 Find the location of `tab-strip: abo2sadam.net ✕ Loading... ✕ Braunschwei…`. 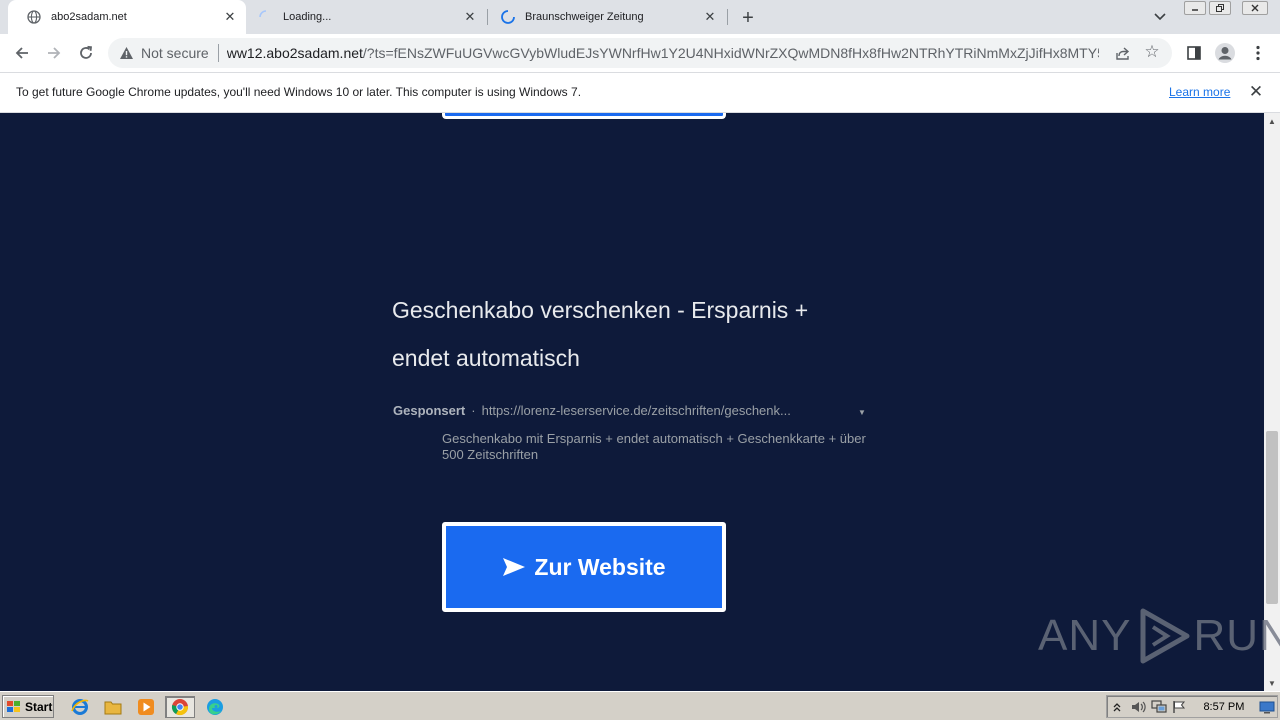

tab-strip: abo2sadam.net ✕ Loading... ✕ Braunschwei… is located at coordinates (640, 17).